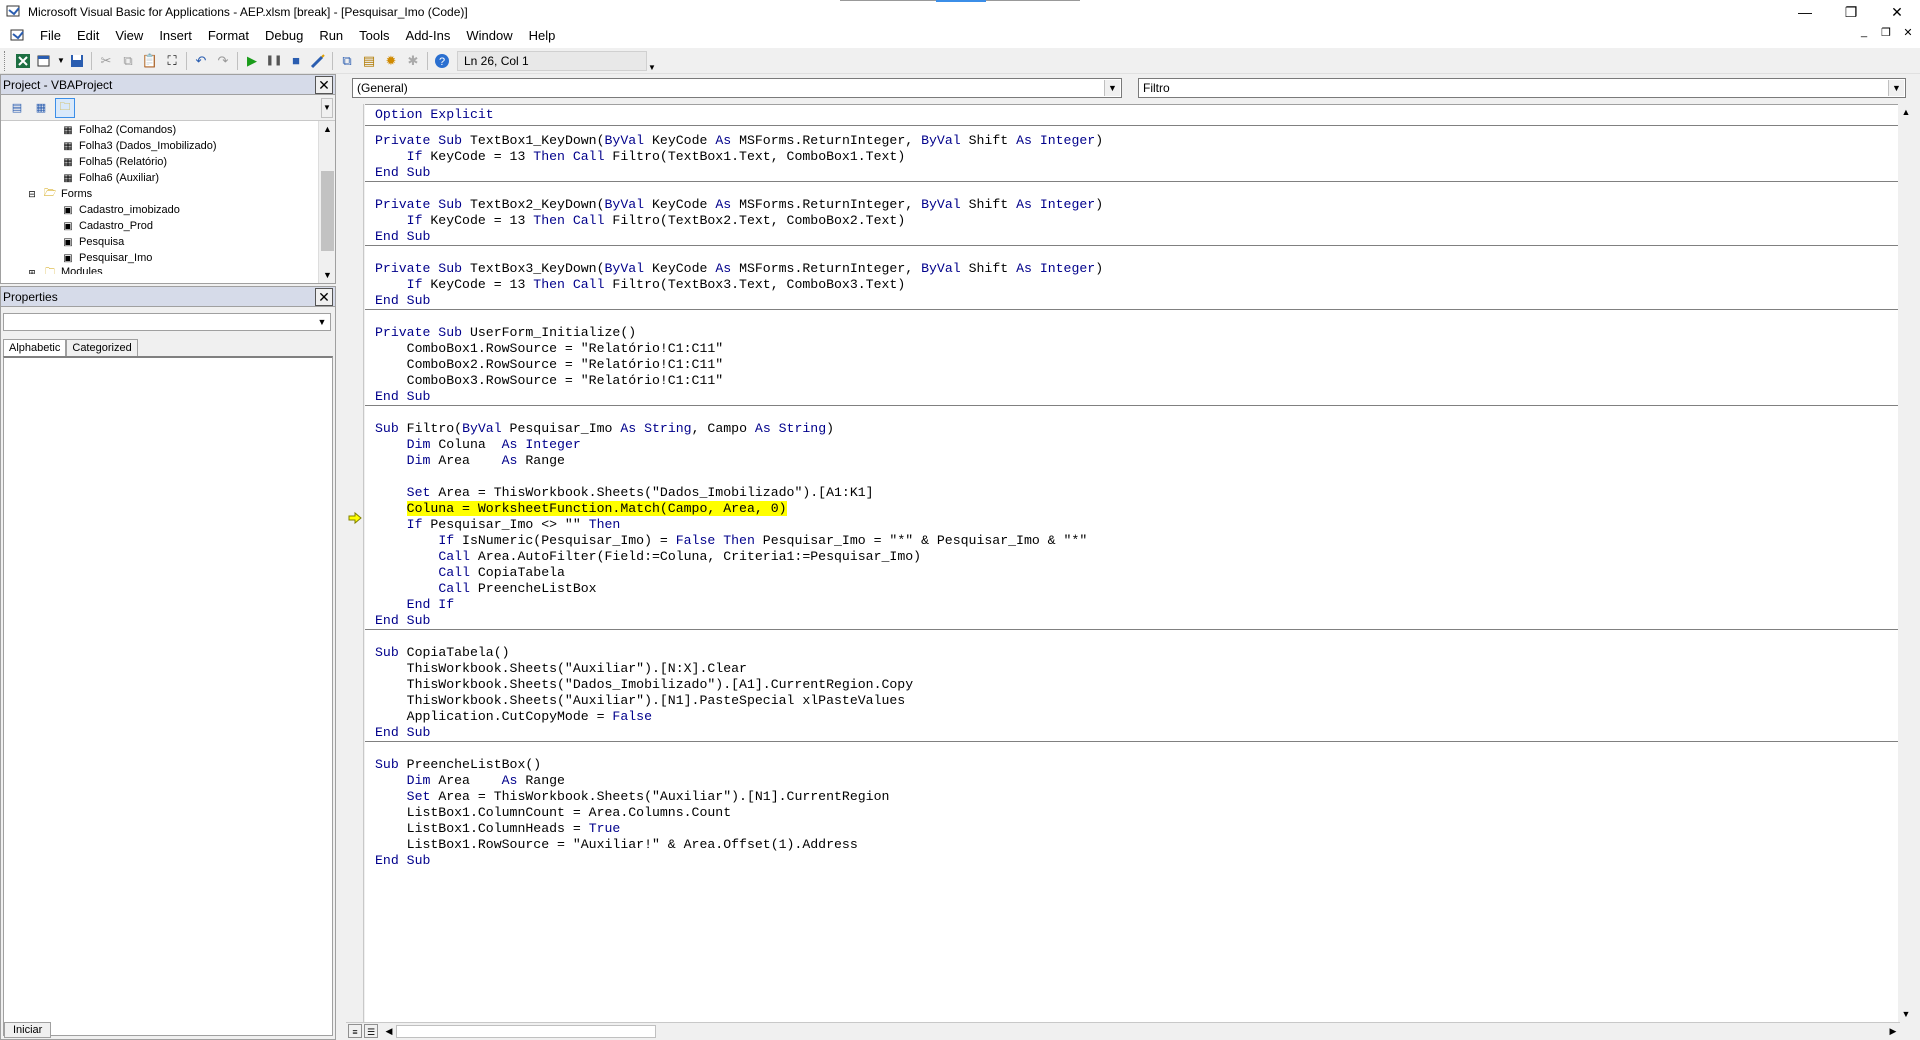  Describe the element at coordinates (32, 270) in the screenshot. I see `expand-toggle-icon: ⊞` at that location.